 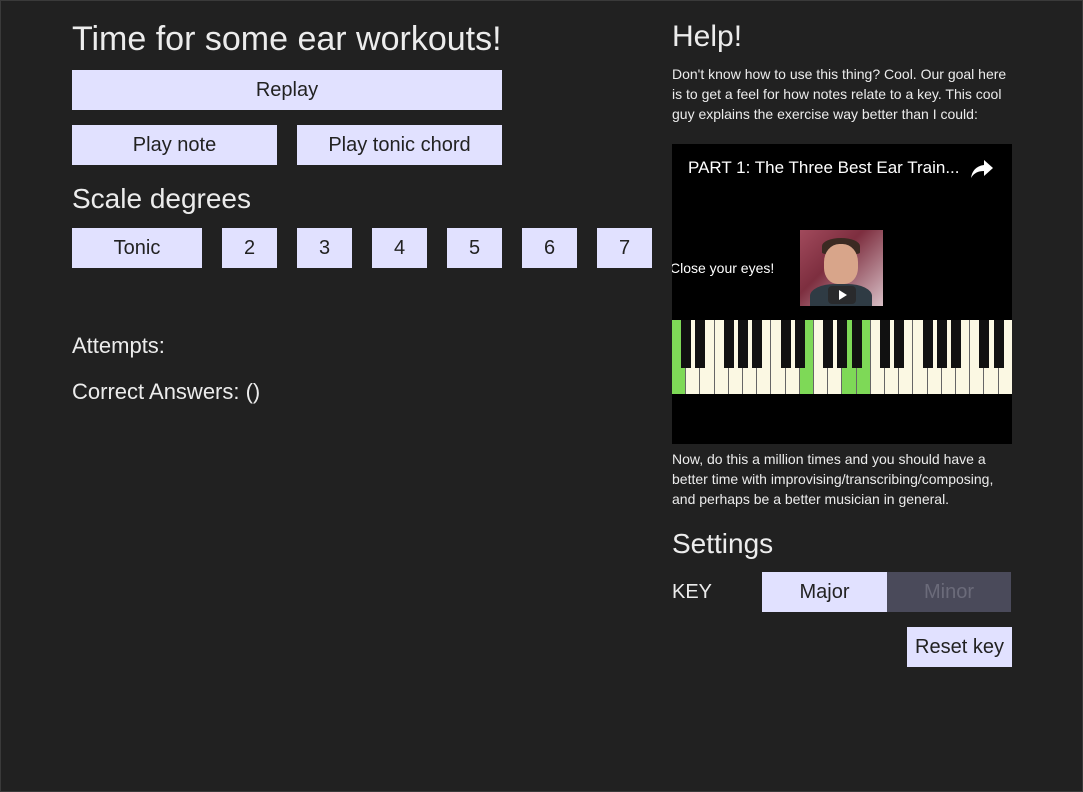 What do you see at coordinates (707, 36) in the screenshot?
I see `help-heading: Help!` at bounding box center [707, 36].